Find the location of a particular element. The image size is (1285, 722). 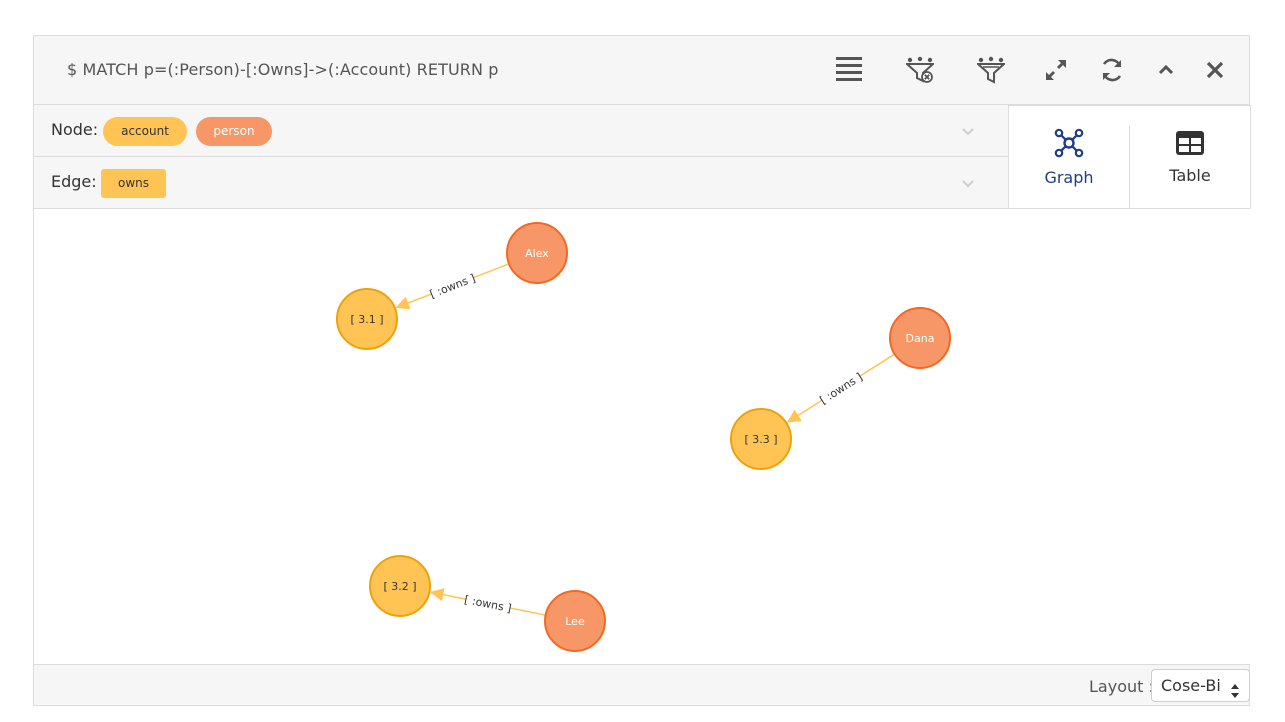

refresh-icon is located at coordinates (1112, 70).